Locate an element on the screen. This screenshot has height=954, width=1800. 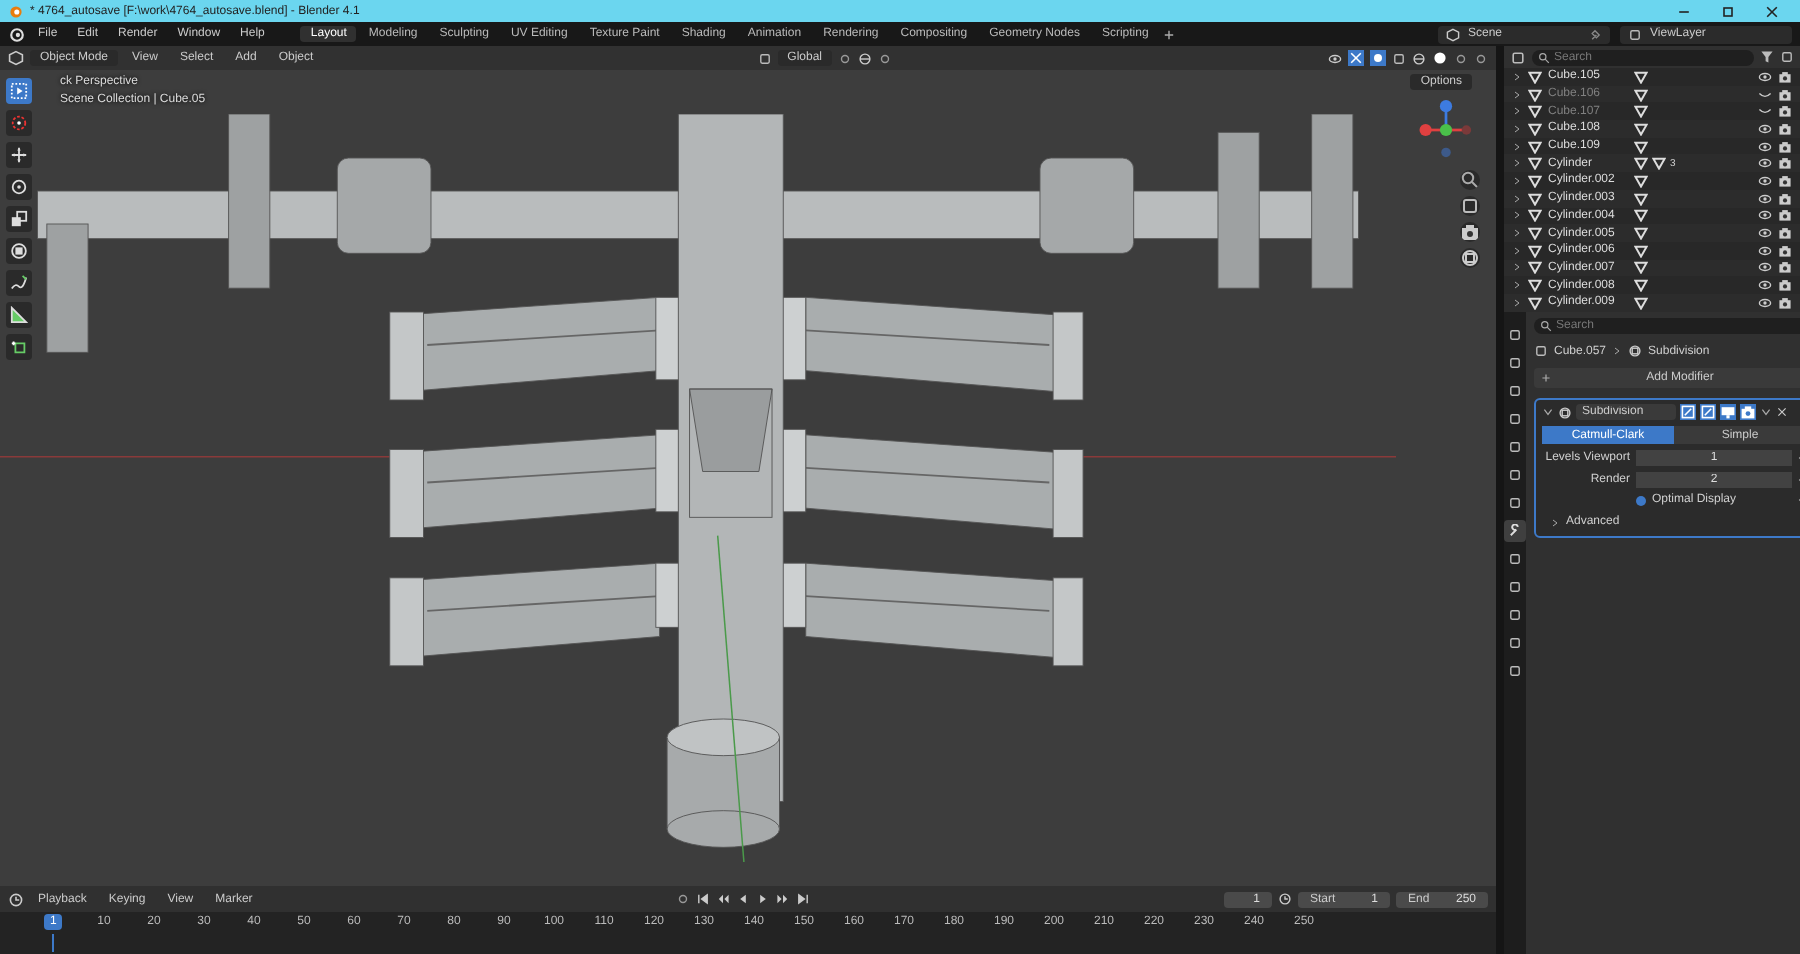
edit-mode-icon is located at coordinates (1688, 412).